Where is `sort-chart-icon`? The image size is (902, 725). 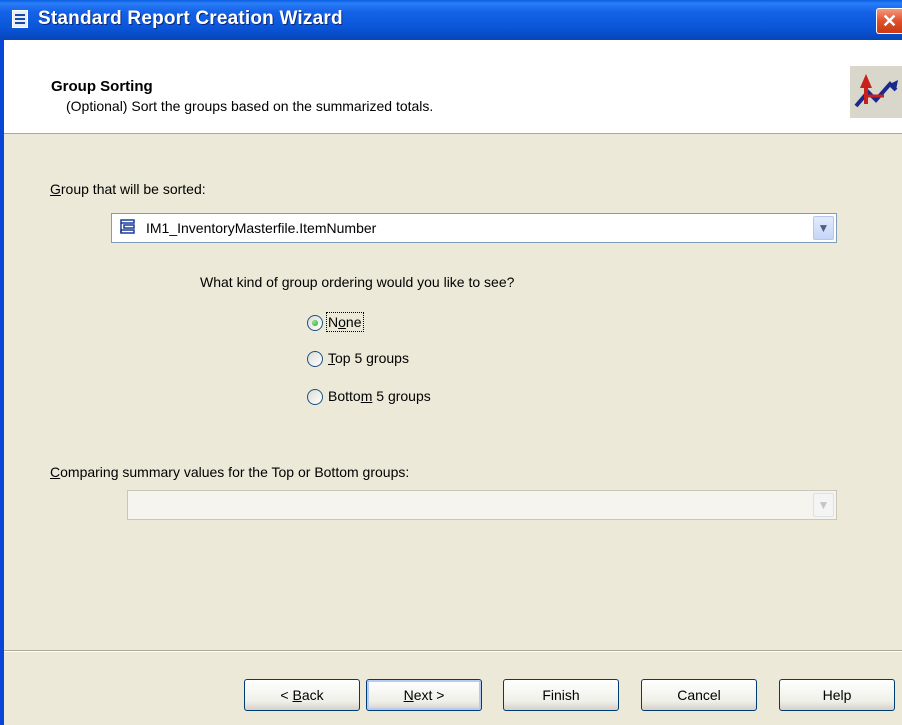 sort-chart-icon is located at coordinates (876, 92).